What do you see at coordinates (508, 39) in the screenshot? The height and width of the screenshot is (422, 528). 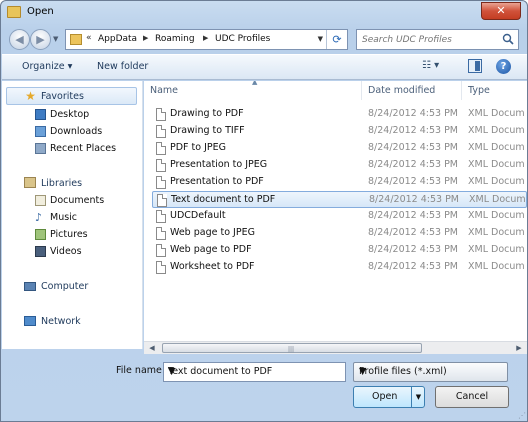 I see `search-icon` at bounding box center [508, 39].